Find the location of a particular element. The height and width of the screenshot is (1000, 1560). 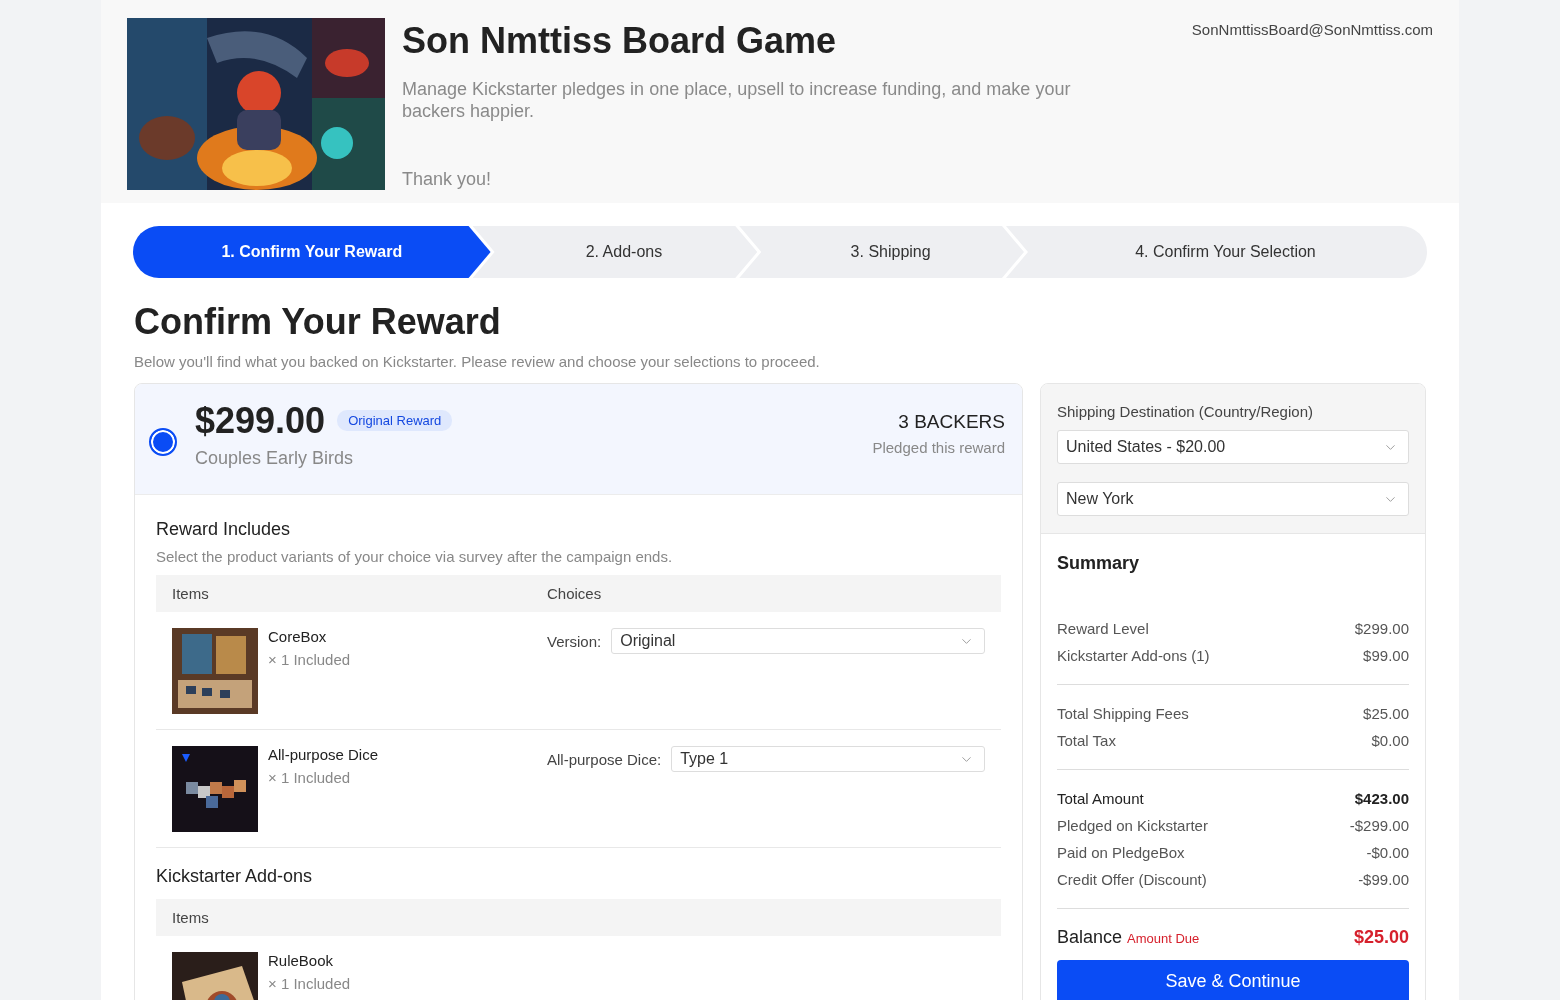

reward-name: Couples Early Birds is located at coordinates (275, 458).